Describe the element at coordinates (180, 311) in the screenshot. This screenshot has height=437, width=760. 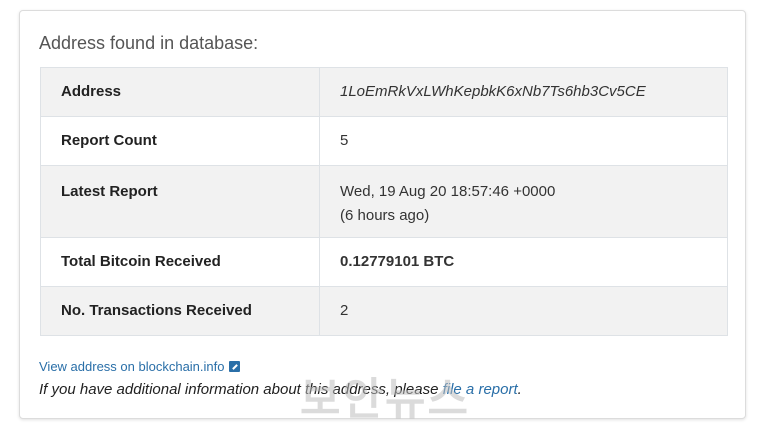
I see `row-label-tx-received: No. Transactions Received` at that location.